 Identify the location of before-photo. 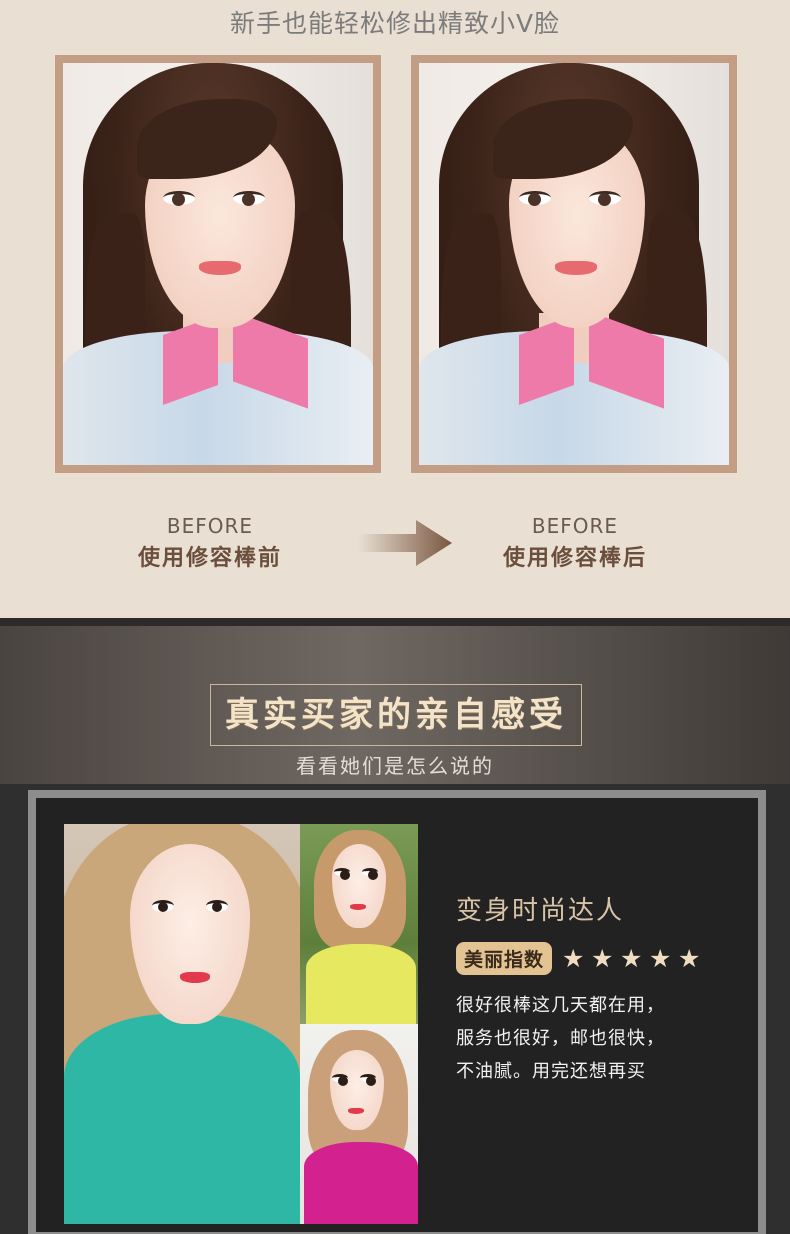
(218, 264).